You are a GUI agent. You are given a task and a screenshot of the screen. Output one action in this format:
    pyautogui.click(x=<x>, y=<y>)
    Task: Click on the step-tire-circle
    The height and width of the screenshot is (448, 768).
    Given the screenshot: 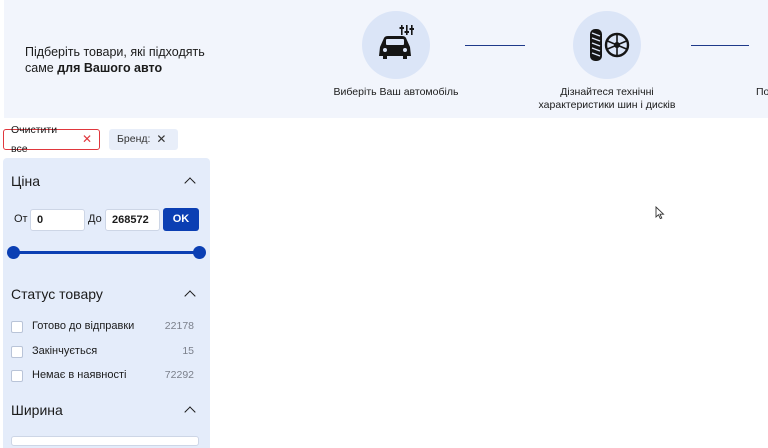 What is the action you would take?
    pyautogui.click(x=607, y=45)
    